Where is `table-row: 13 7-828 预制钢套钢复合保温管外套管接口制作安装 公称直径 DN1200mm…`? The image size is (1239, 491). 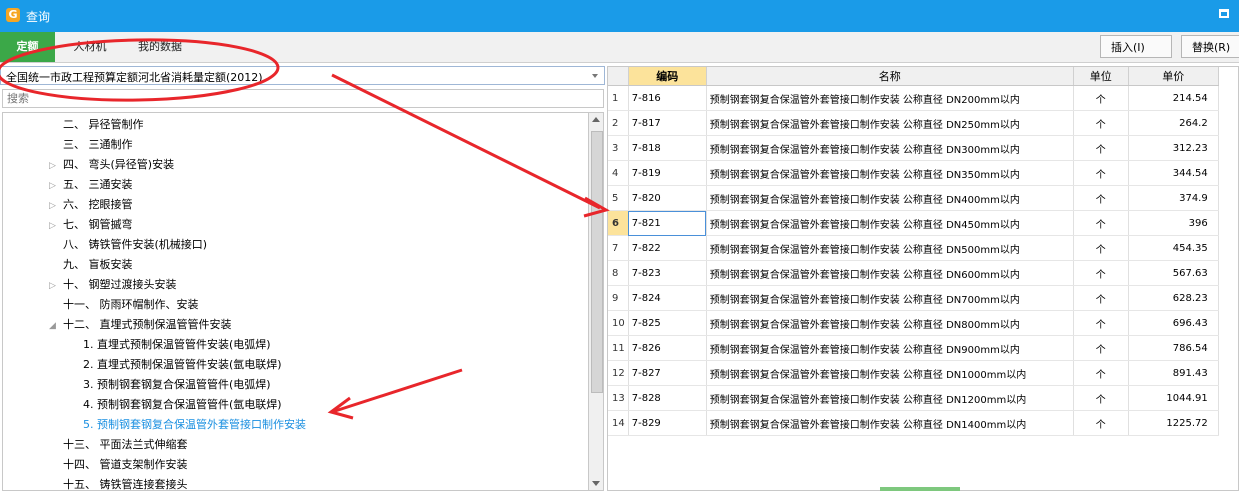 table-row: 13 7-828 预制钢套钢复合保温管外套管接口制作安装 公称直径 DN1200mm… is located at coordinates (913, 398).